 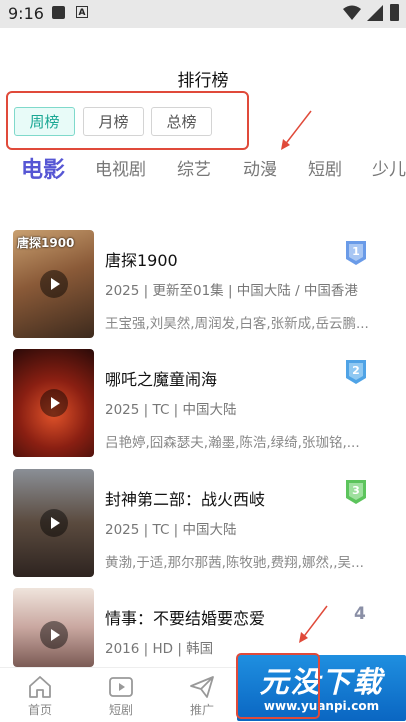 What do you see at coordinates (394, 12) in the screenshot?
I see `battery-icon` at bounding box center [394, 12].